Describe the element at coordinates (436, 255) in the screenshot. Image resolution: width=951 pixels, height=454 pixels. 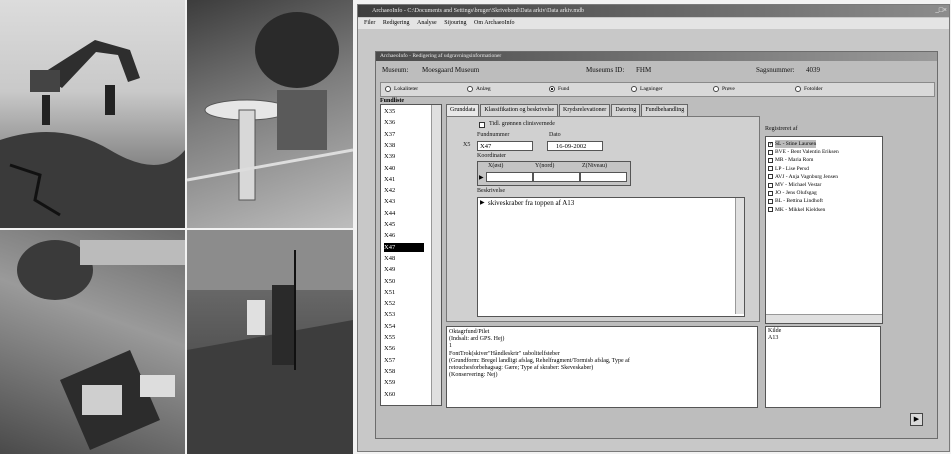
I see `fund-list-scrollbar` at that location.